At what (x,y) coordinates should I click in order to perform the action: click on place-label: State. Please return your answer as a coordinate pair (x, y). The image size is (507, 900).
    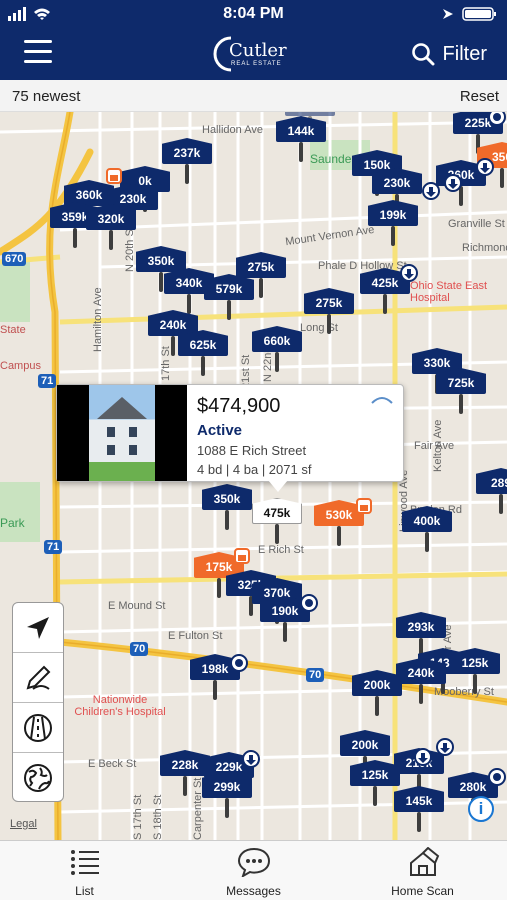
    Looking at the image, I should click on (13, 330).